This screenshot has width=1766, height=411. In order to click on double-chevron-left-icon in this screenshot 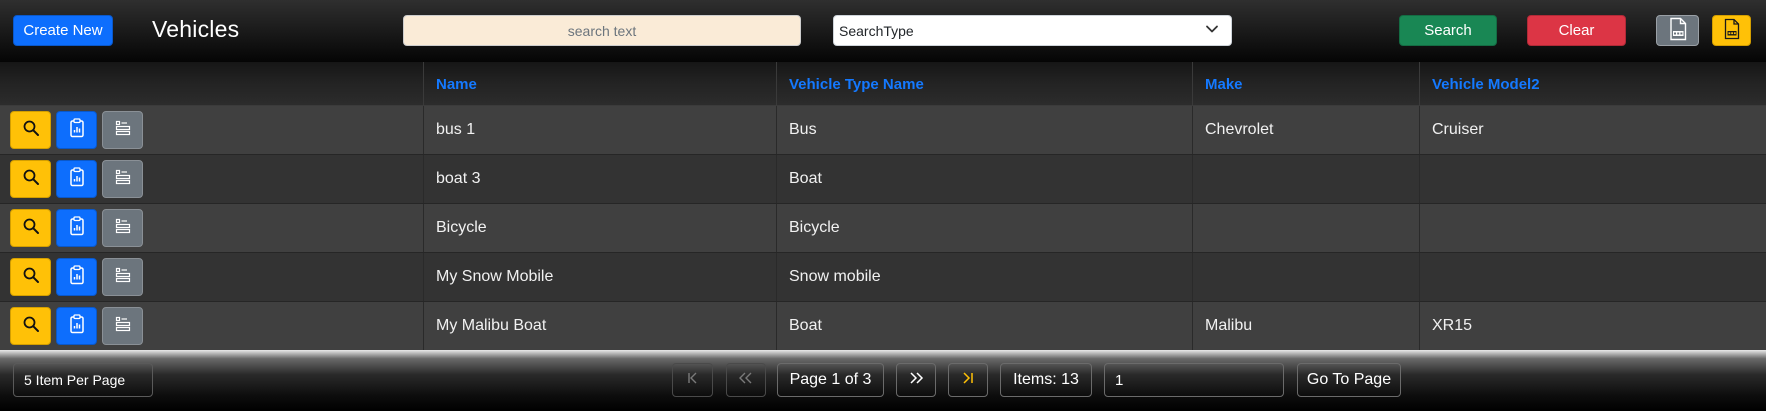, I will do `click(746, 380)`.